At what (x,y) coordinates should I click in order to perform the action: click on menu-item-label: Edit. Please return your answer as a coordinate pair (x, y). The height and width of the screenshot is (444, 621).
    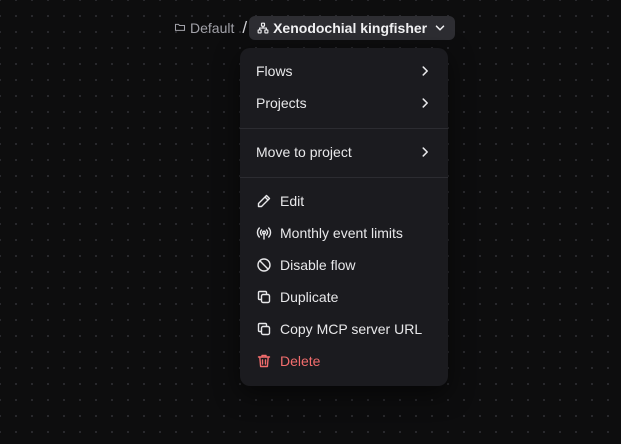
    Looking at the image, I should click on (292, 201).